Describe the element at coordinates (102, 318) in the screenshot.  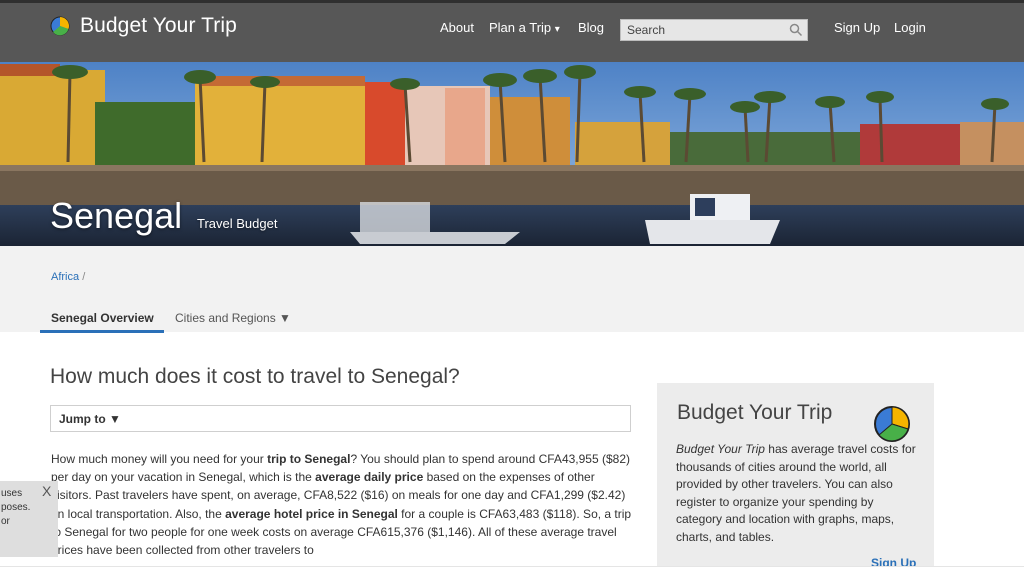
I see `tab-overview: Senegal Overview` at that location.